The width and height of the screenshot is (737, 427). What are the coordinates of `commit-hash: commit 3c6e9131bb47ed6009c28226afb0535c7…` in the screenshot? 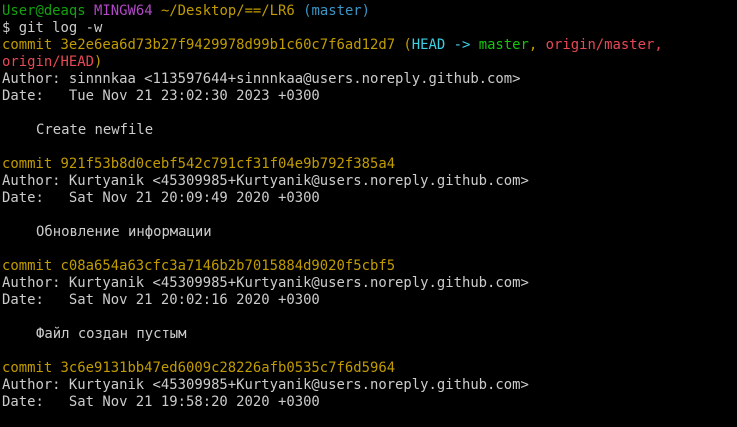 It's located at (199, 368).